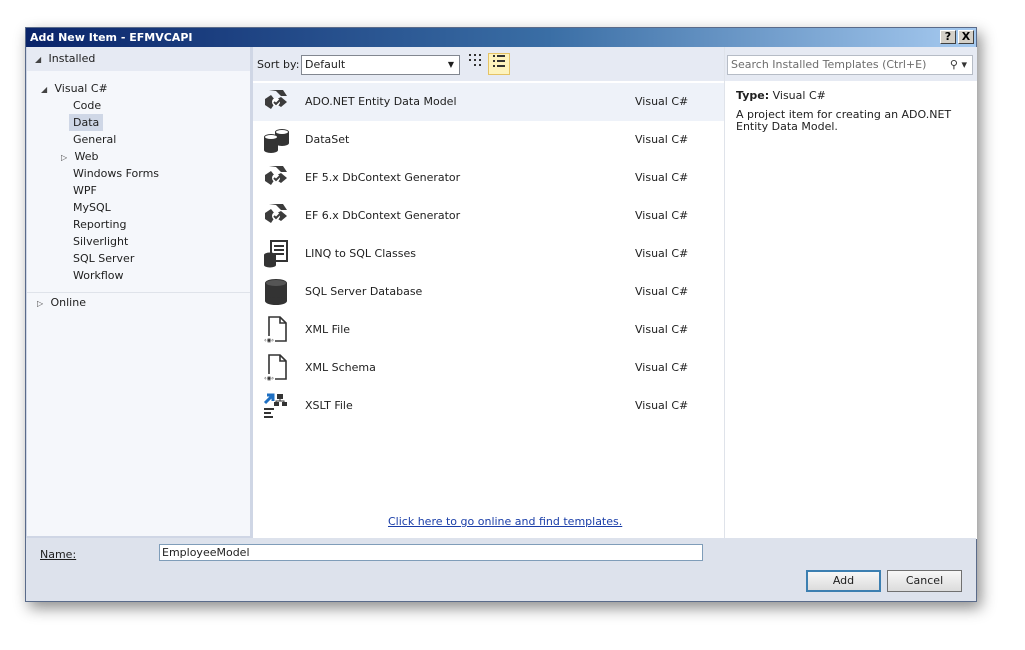 The width and height of the screenshot is (1025, 650). I want to click on small-icons-view-button, so click(475, 64).